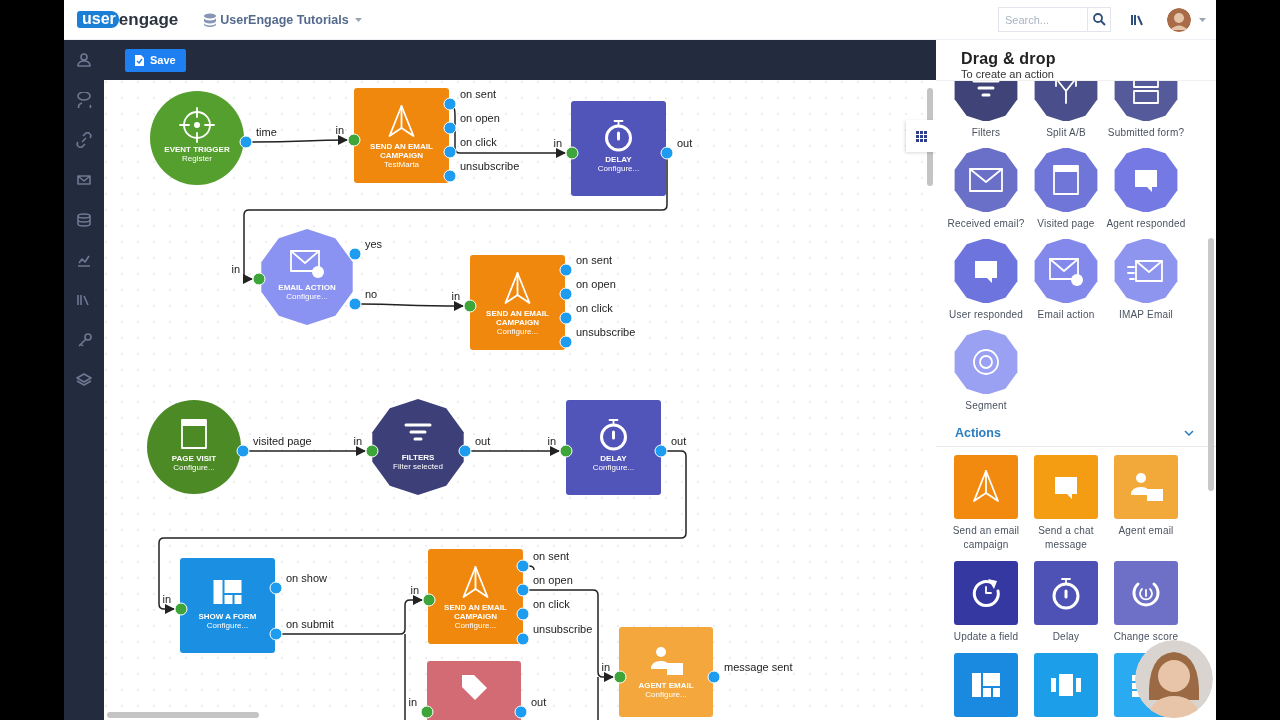 The image size is (1280, 720). Describe the element at coordinates (986, 637) in the screenshot. I see `tile-label: Update a field` at that location.